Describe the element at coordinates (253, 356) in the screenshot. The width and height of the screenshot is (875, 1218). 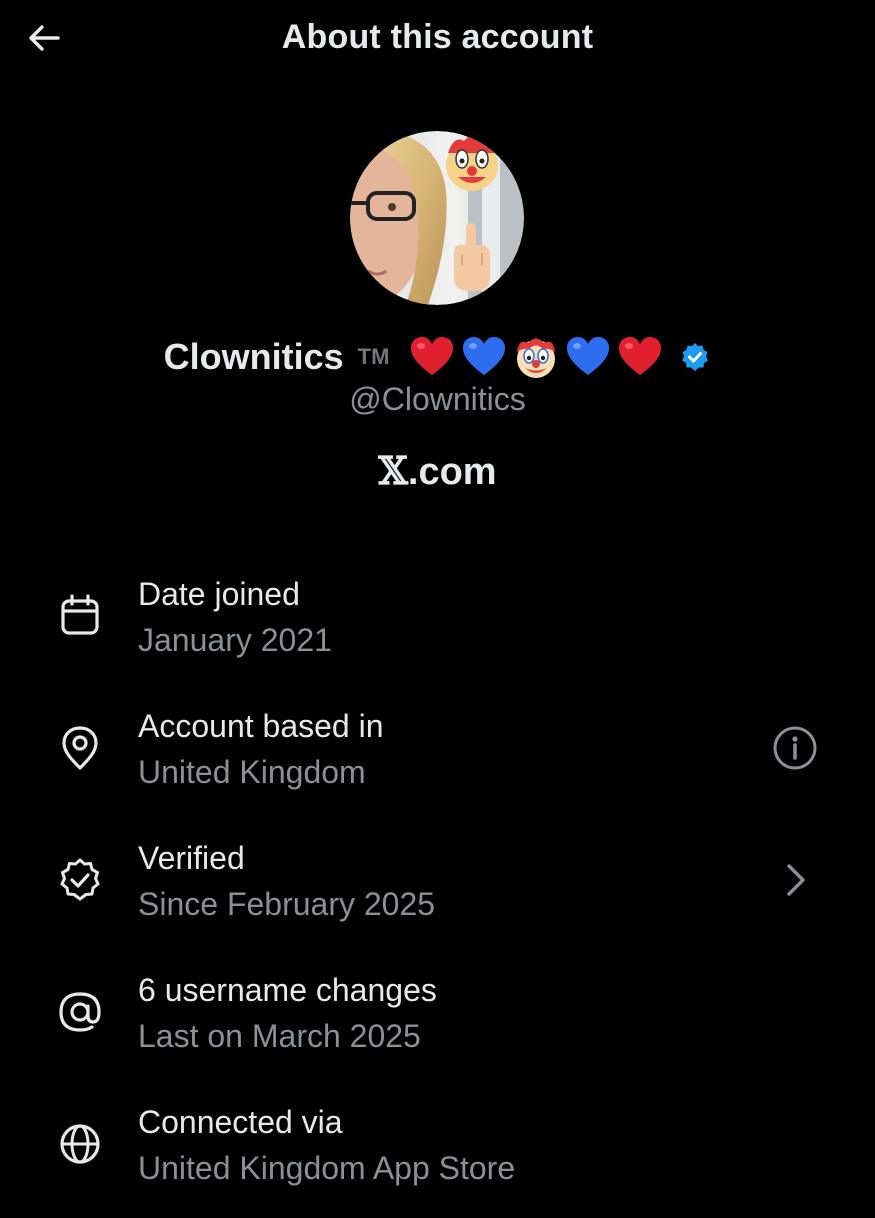
I see `display-name: Clownitics` at that location.